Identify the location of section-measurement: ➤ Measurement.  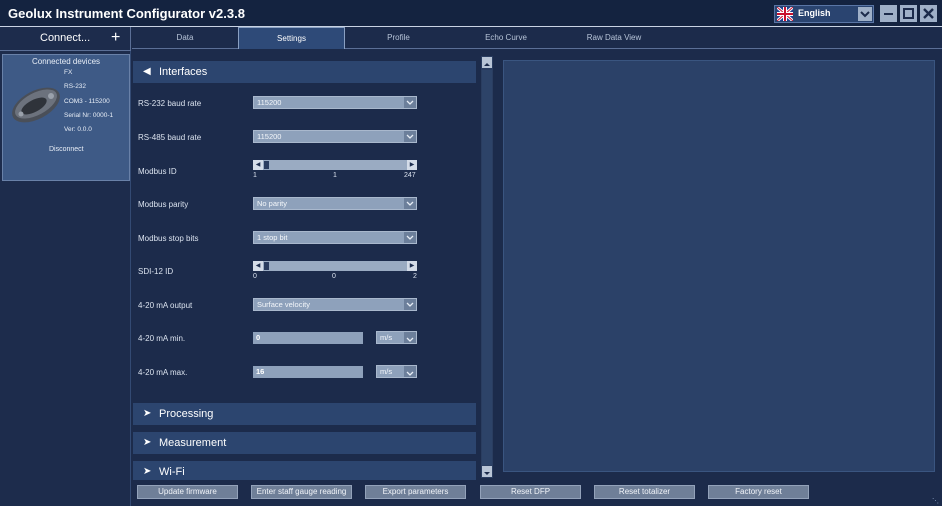
(304, 443).